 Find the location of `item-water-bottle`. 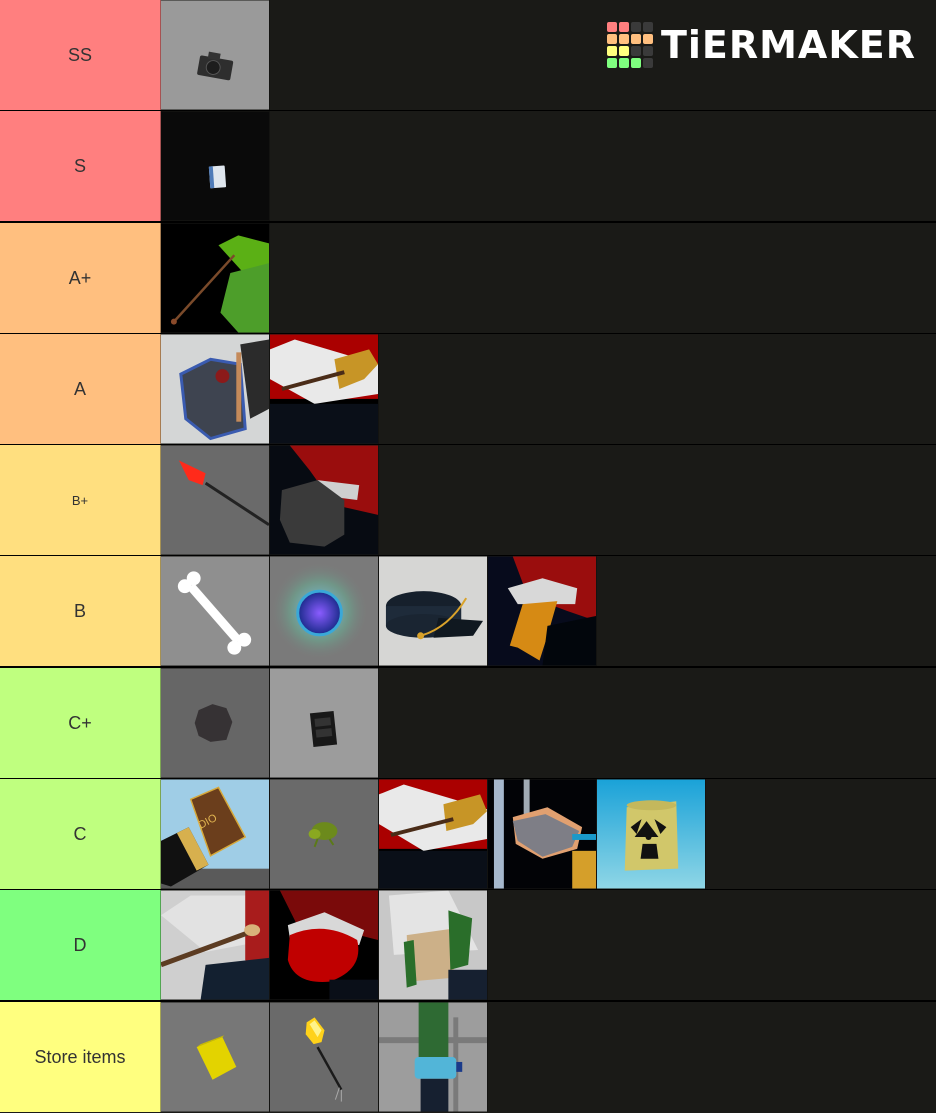

item-water-bottle is located at coordinates (433, 1057).